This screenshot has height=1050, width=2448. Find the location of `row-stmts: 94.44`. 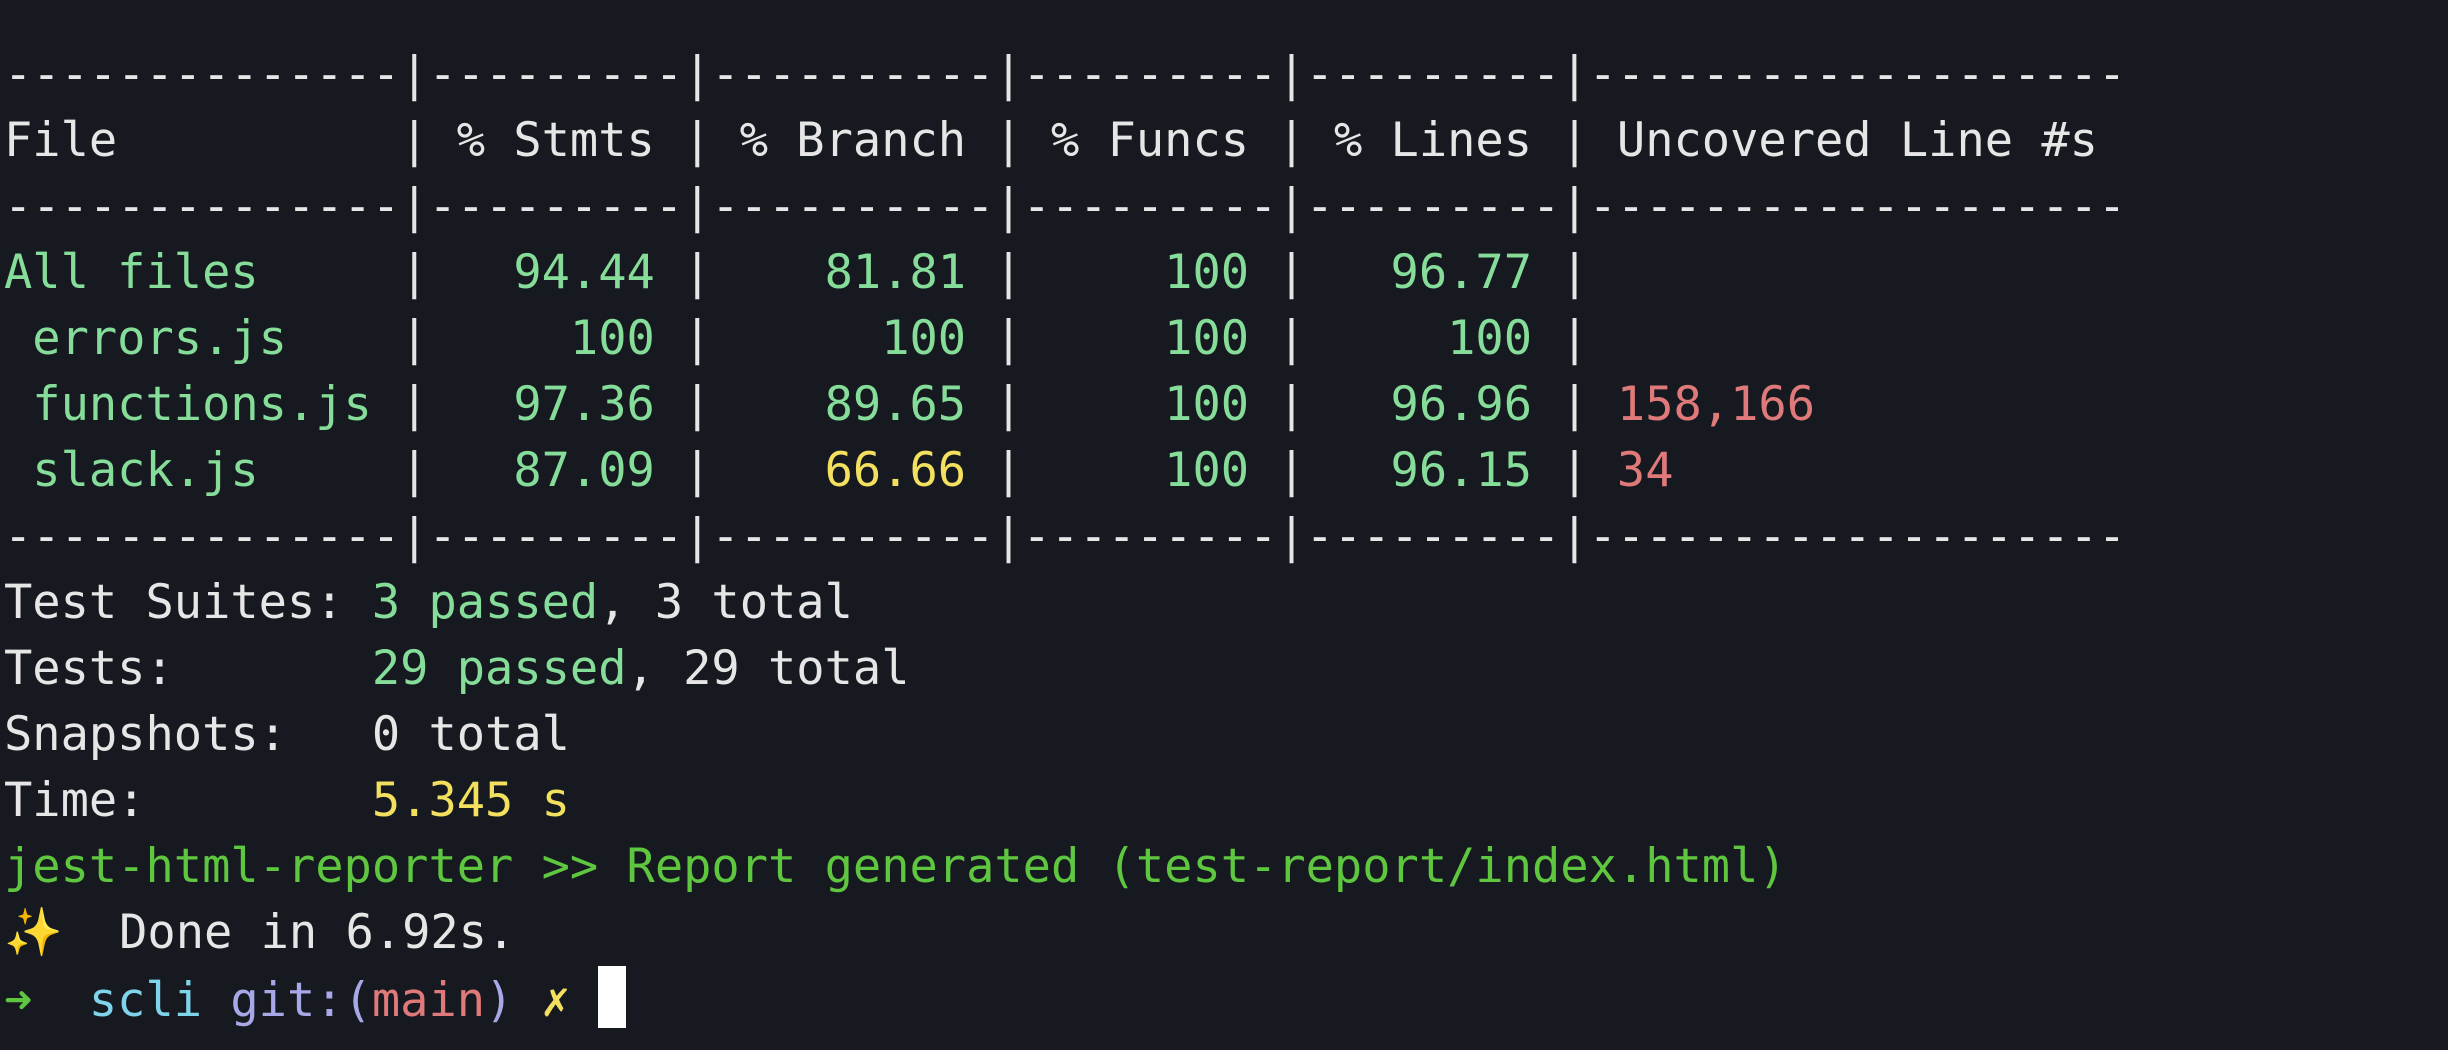

row-stmts: 94.44 is located at coordinates (555, 272).